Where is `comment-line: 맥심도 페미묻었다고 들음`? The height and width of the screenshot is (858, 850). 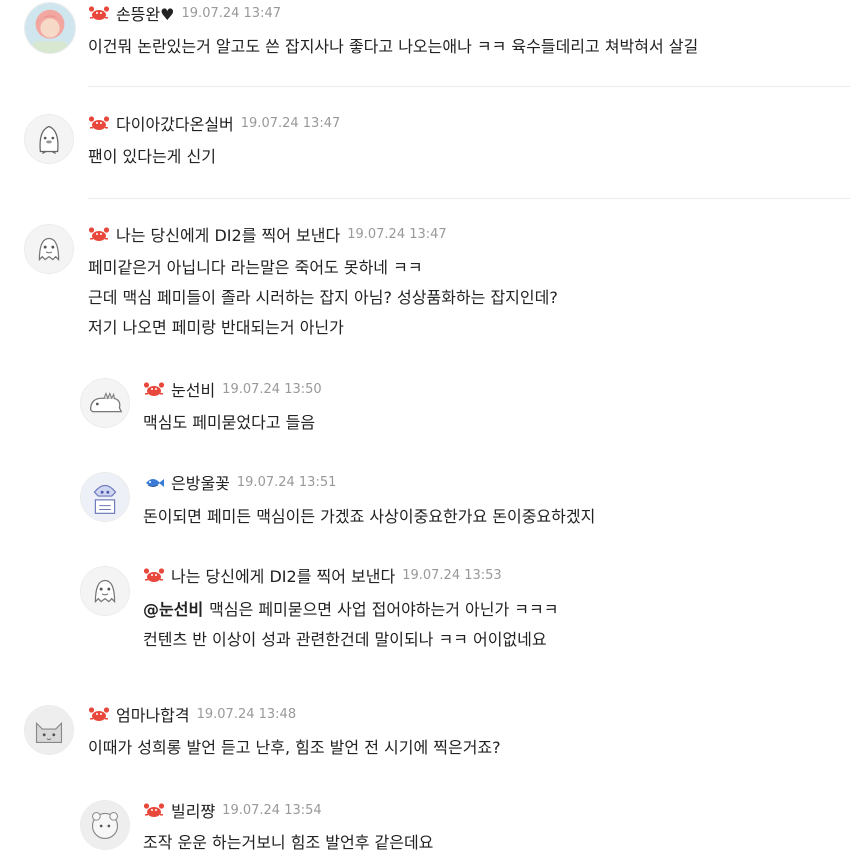 comment-line: 맥심도 페미묻었다고 들음 is located at coordinates (229, 422).